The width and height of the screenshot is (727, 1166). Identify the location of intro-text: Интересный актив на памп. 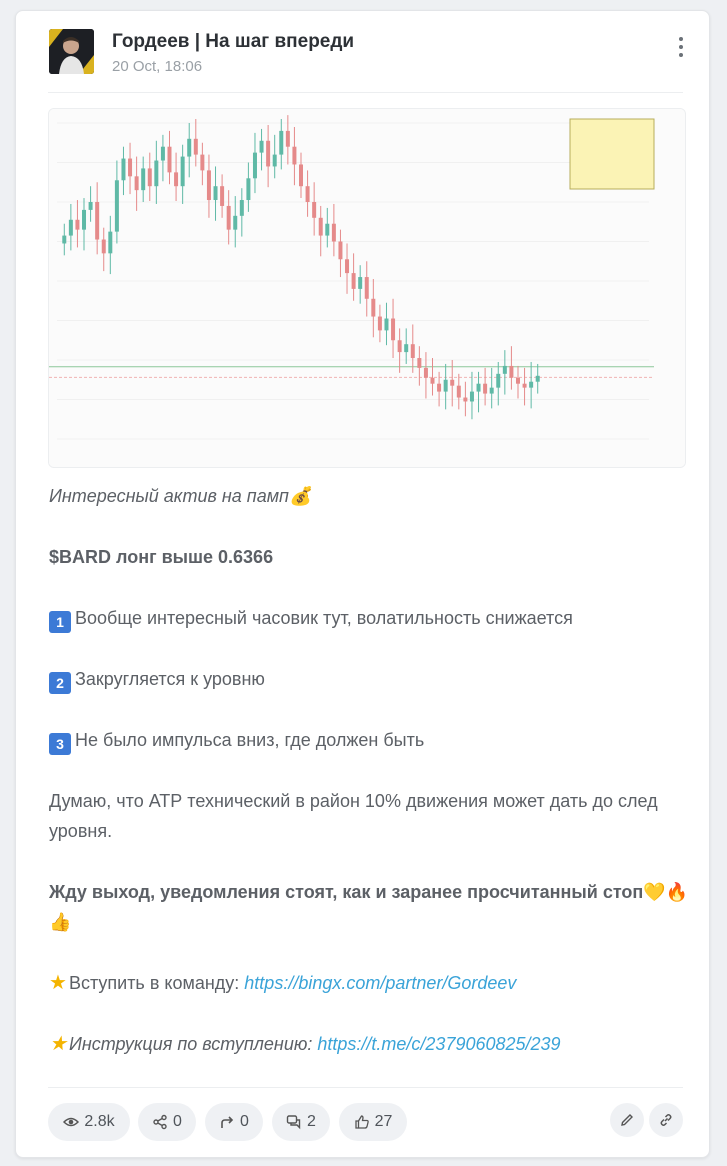
(169, 496).